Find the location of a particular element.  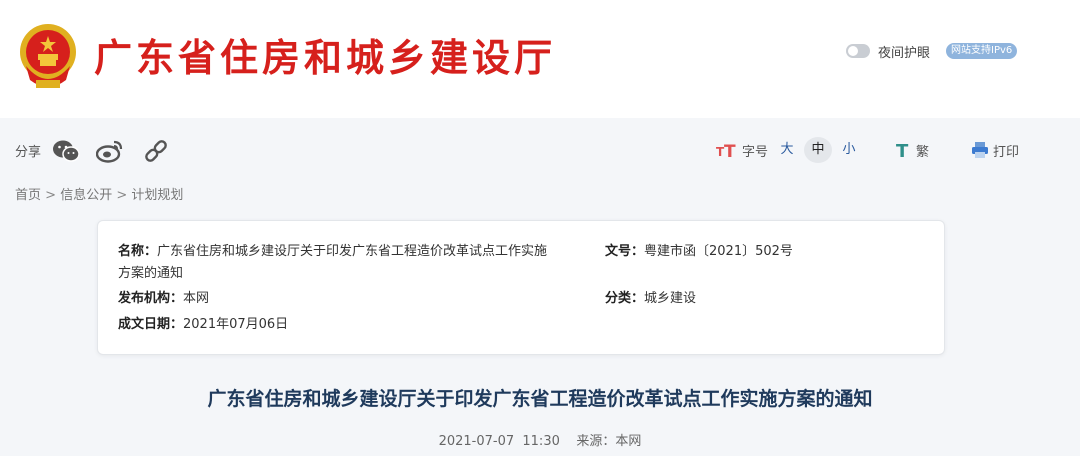

doc-number-value: 粤建市函〔2021〕502号 is located at coordinates (718, 251).